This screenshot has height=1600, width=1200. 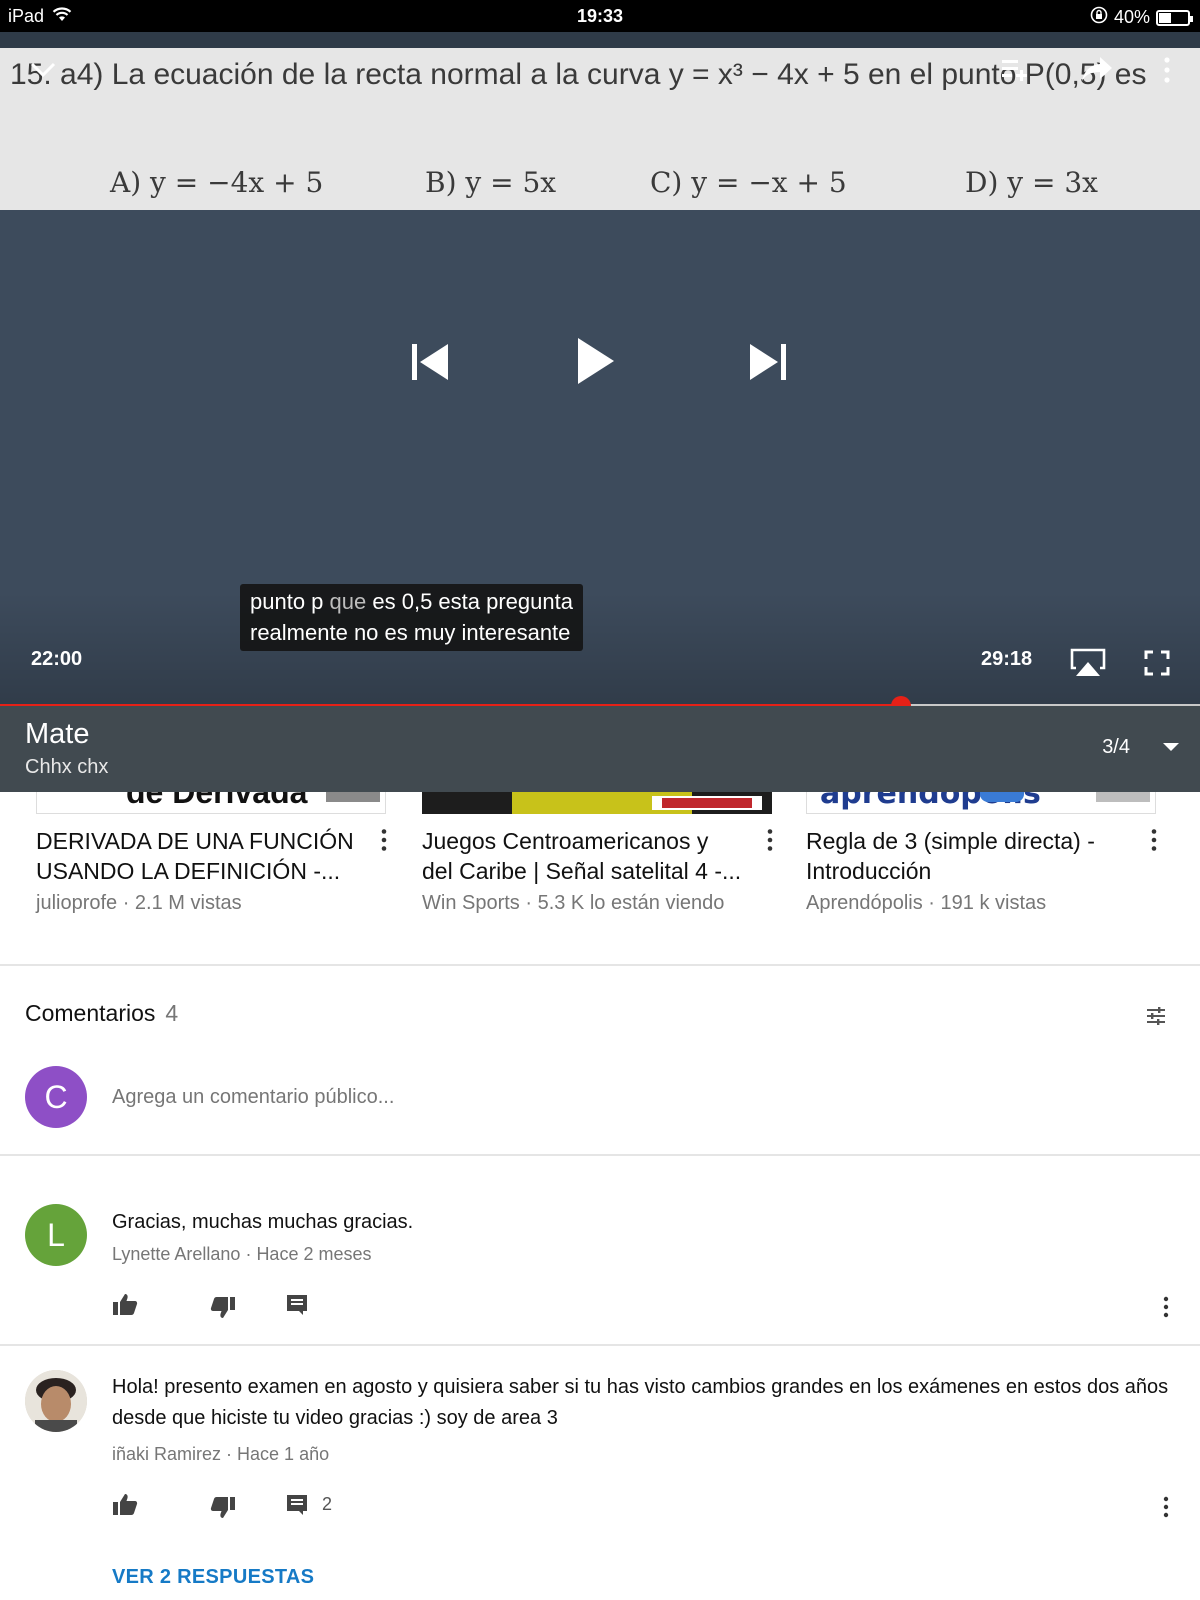 I want to click on caption-line-1: punto p que es 0,5 esta pregunta, so click(x=411, y=601).